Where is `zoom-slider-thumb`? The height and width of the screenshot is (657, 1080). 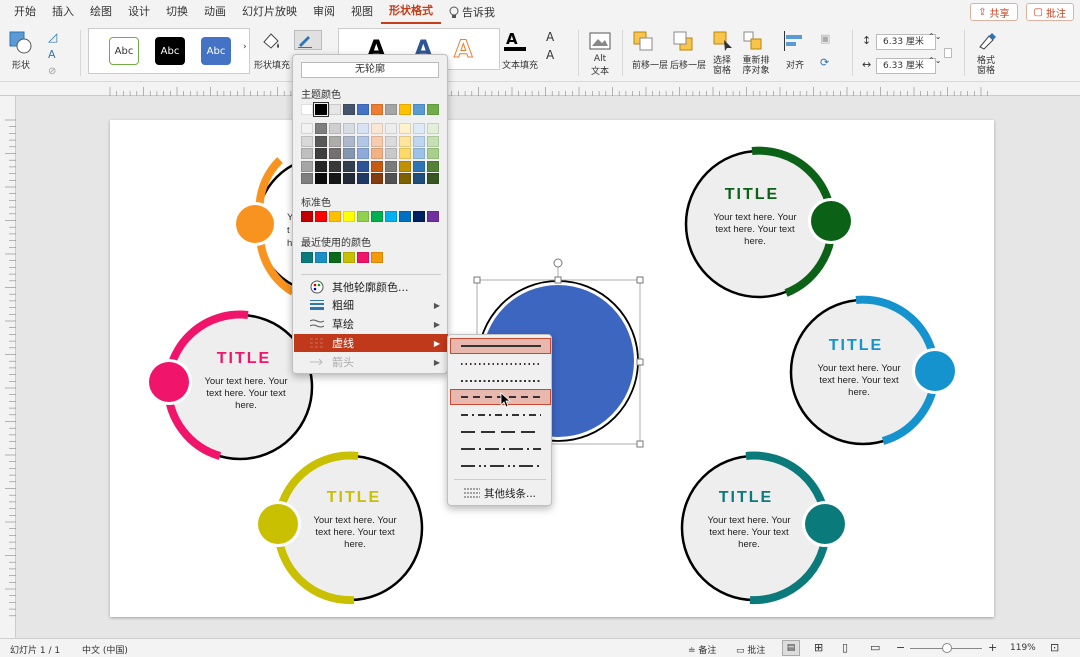
zoom-slider-thumb is located at coordinates (947, 648).